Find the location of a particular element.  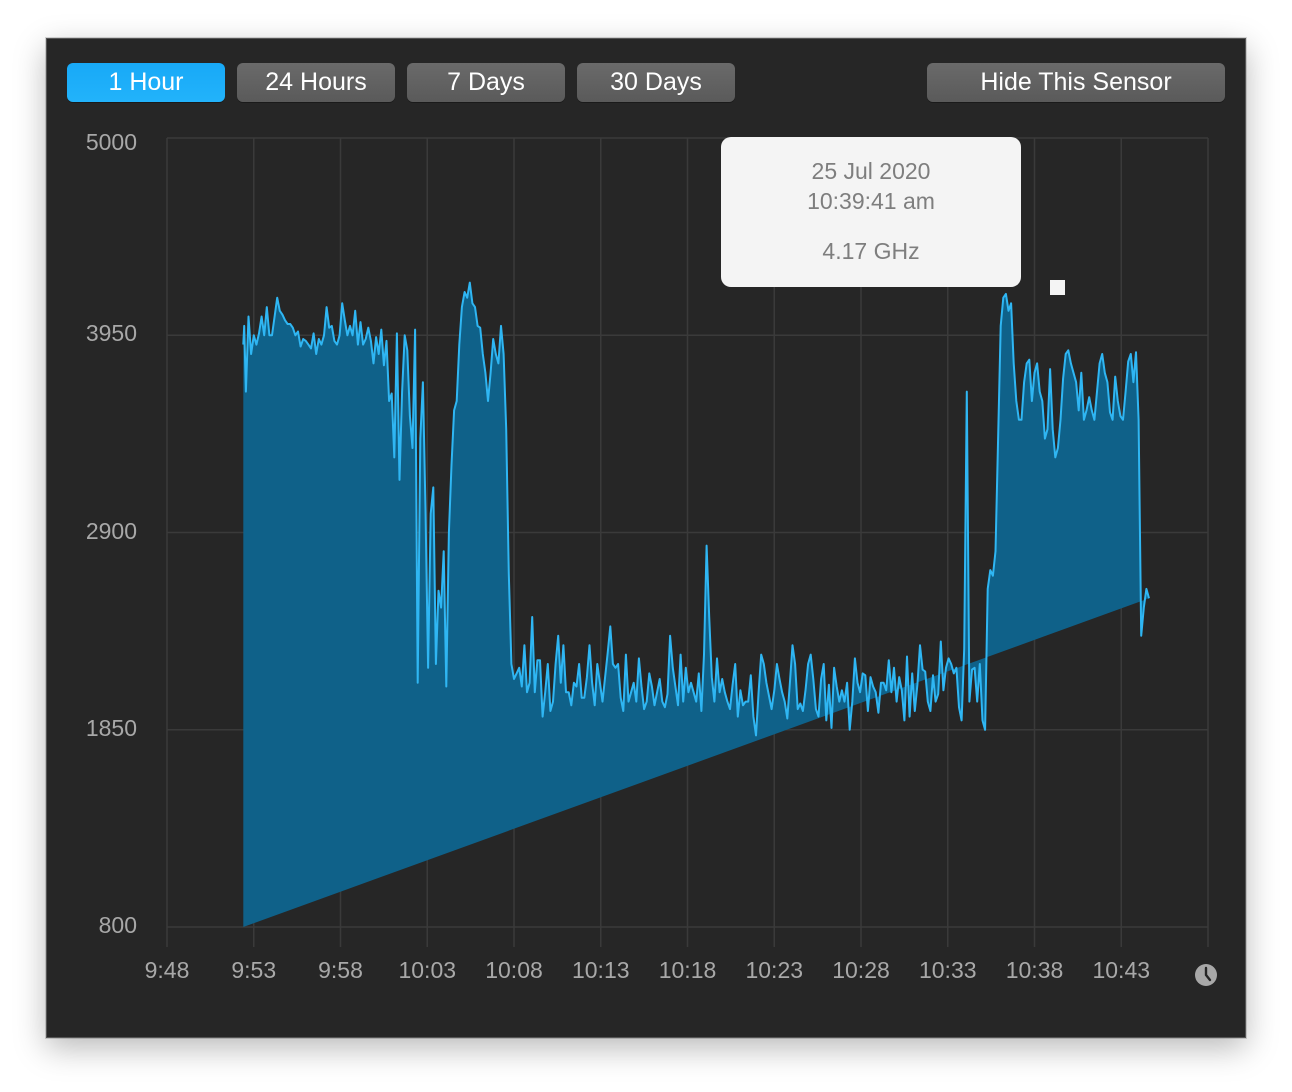

y-tick-label: 800 is located at coordinates (117, 925).